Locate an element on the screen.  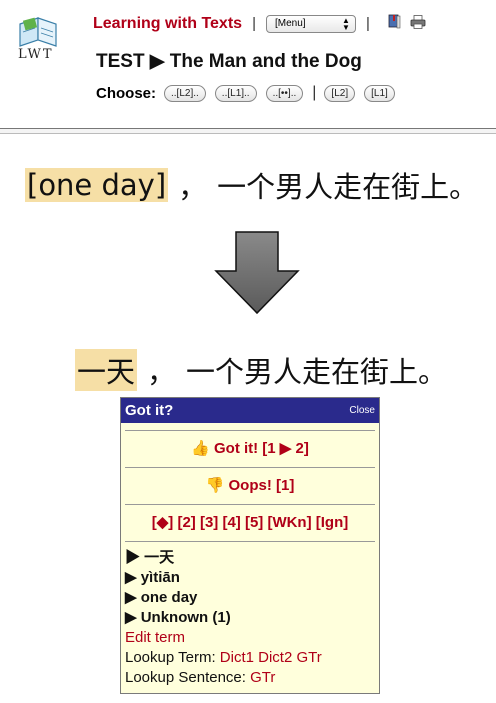
sentence-before: [one day] ， 一个男人走在街上。 is located at coordinates (251, 185).